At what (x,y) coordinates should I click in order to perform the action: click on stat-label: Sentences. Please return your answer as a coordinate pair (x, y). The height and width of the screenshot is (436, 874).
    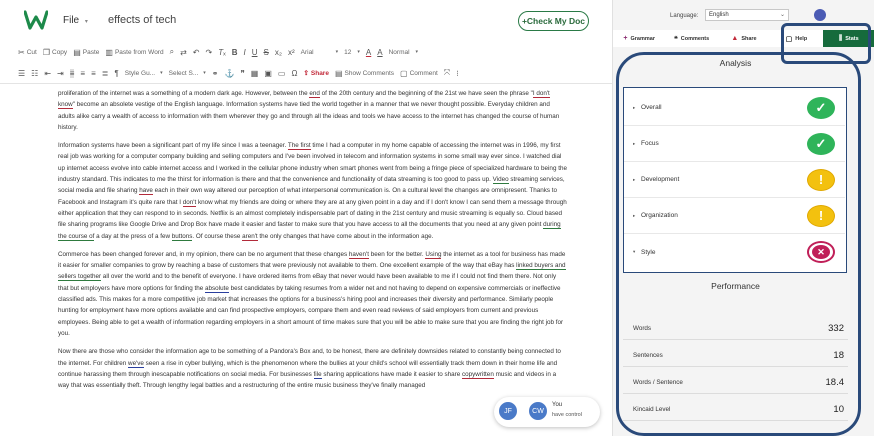
    Looking at the image, I should click on (648, 355).